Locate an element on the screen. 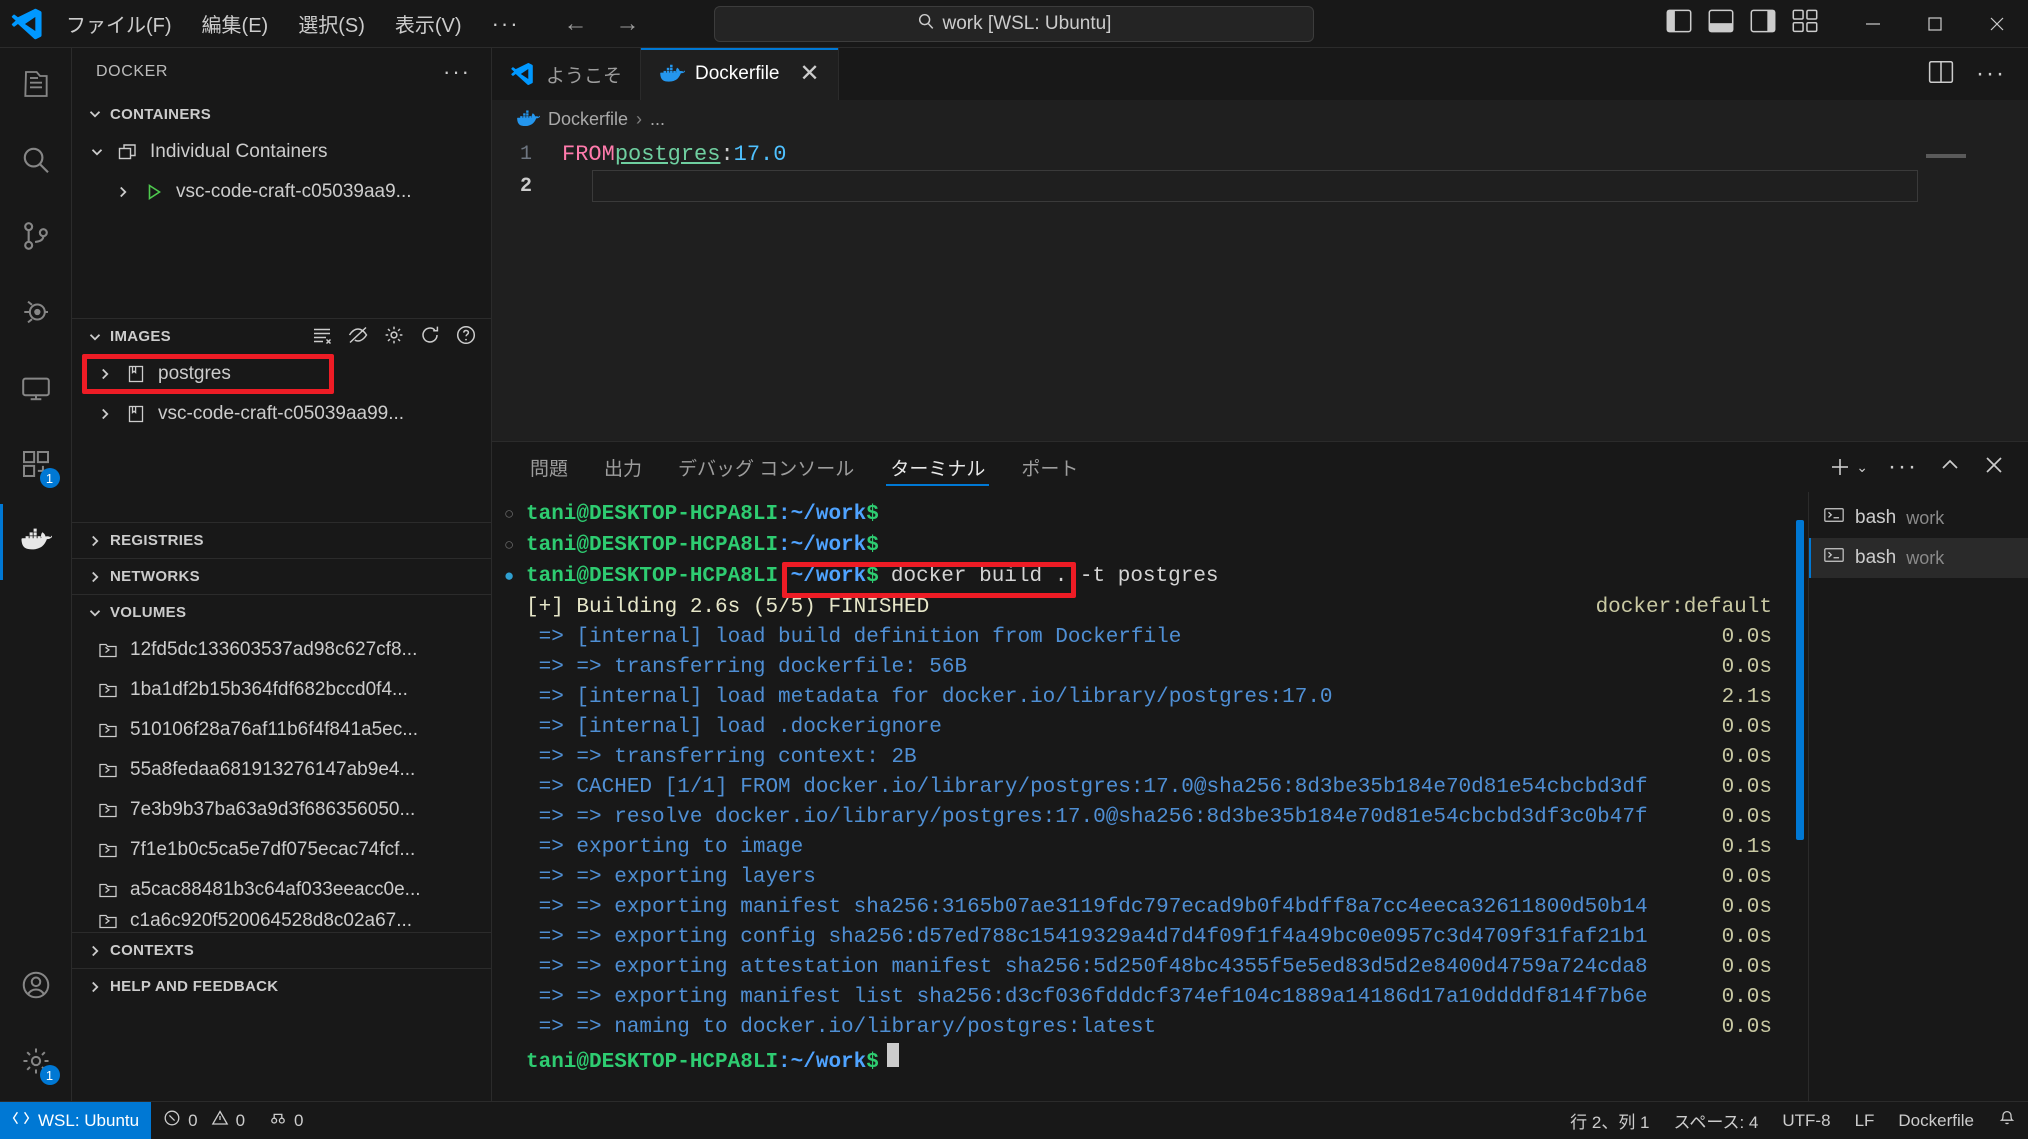  status-ports: 0 is located at coordinates (286, 1120).